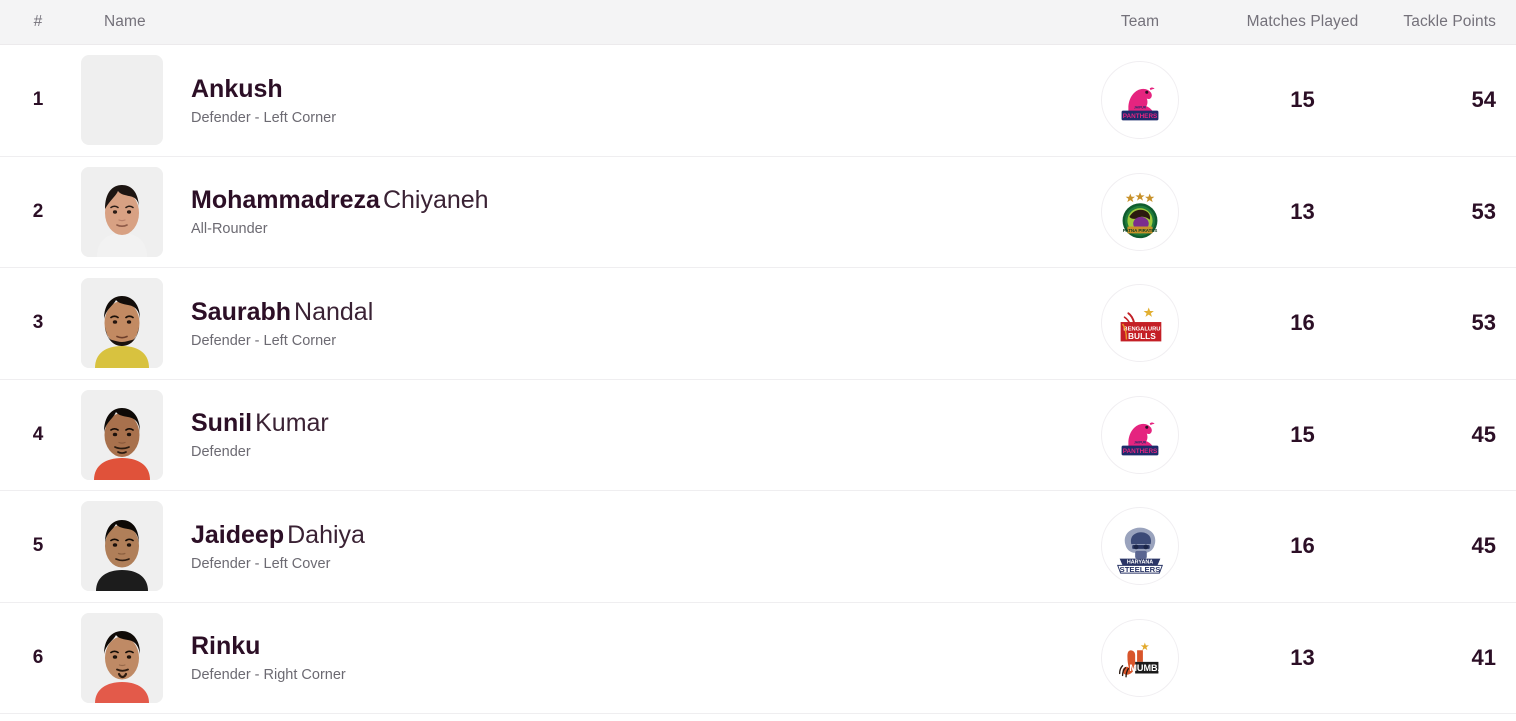  I want to click on row-team: MUMBA, so click(1140, 657).